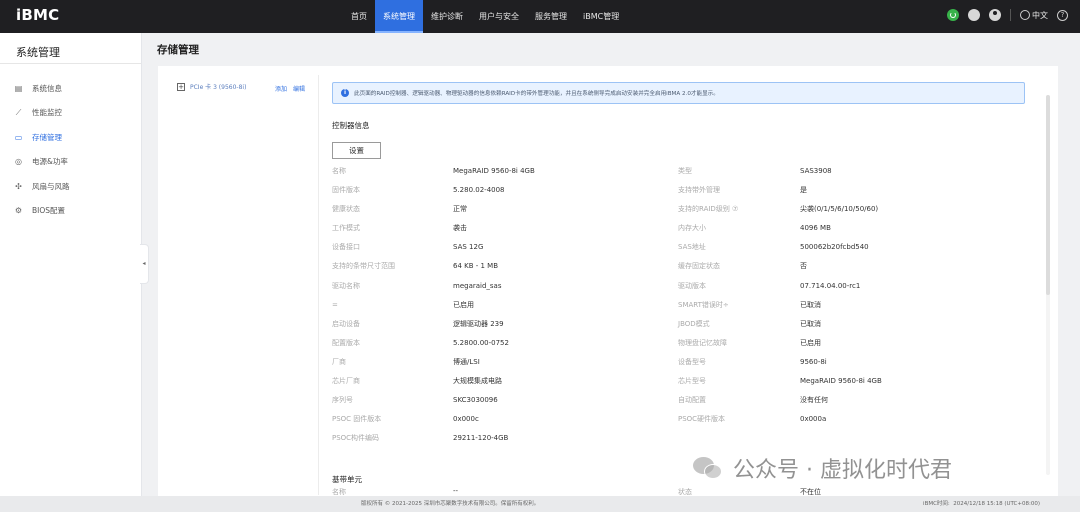 The width and height of the screenshot is (1080, 512). What do you see at coordinates (18, 113) in the screenshot?
I see `chart-icon: ⟋` at bounding box center [18, 113].